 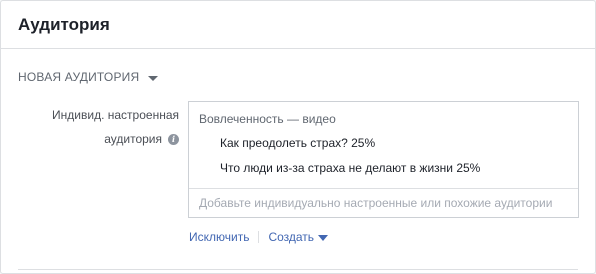 I want to click on section-divider, so click(x=298, y=269).